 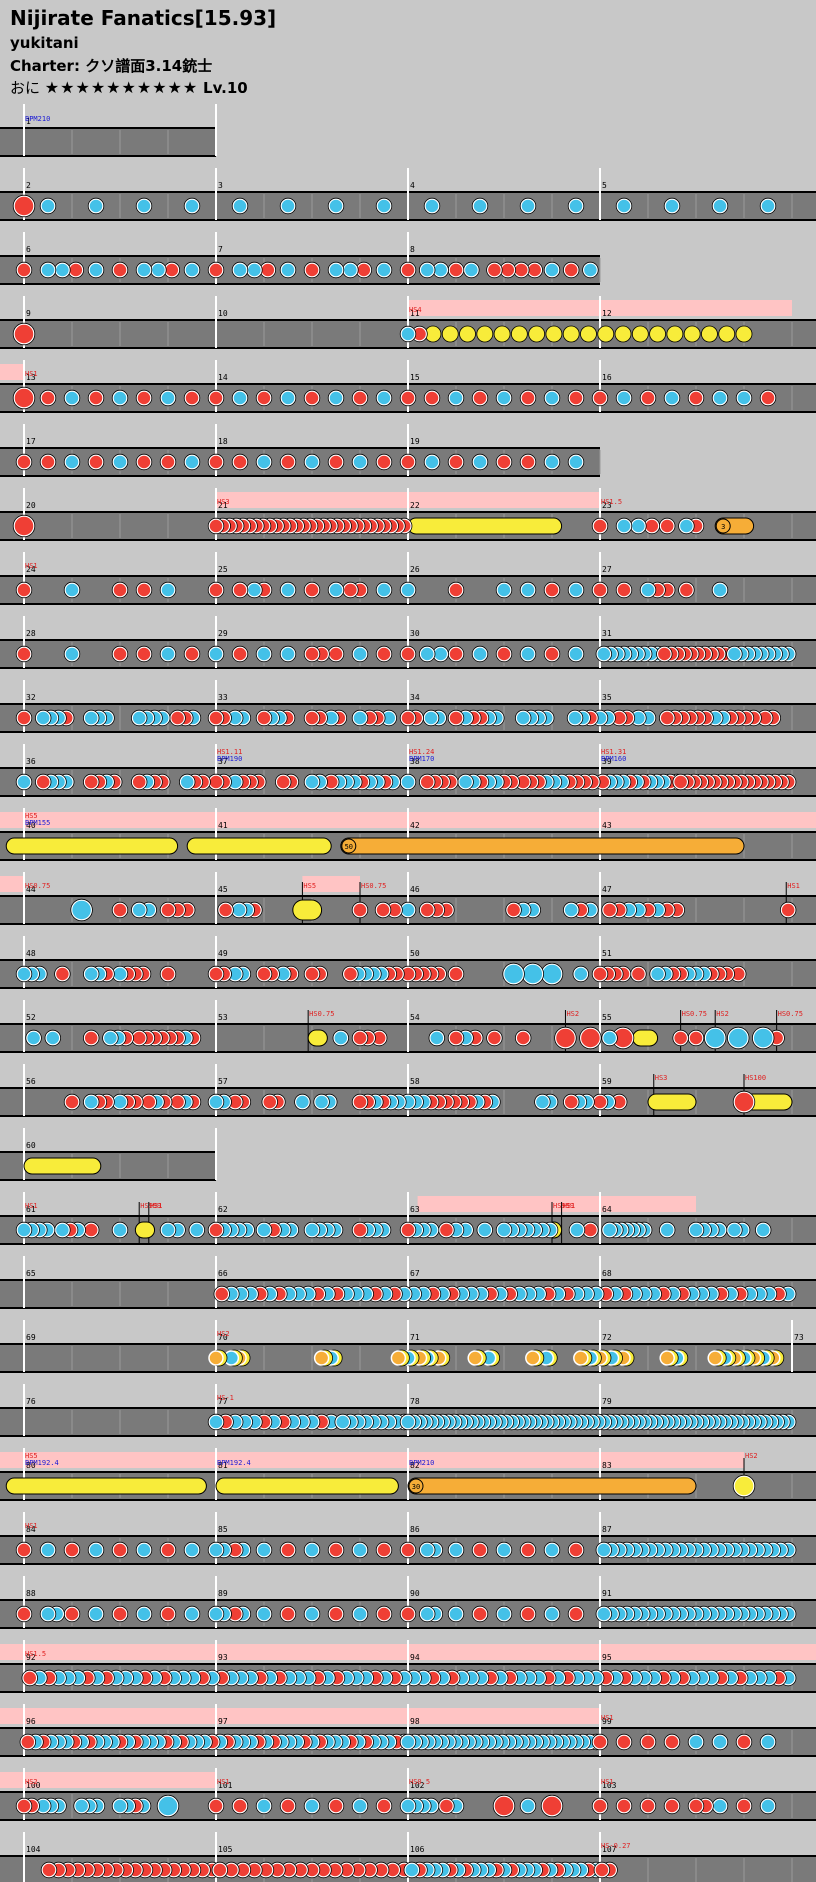 I want to click on measure-number: 16, so click(x=607, y=377).